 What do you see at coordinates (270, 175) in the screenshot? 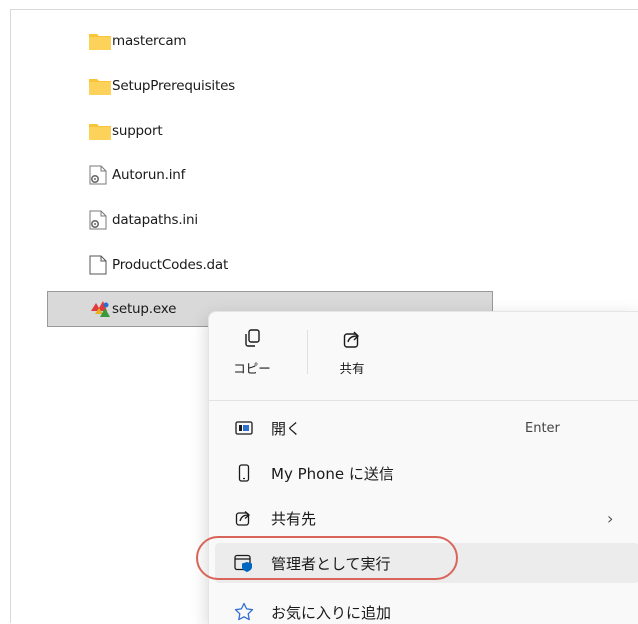
I see `file-item-autorun-inf: Autorun.inf` at bounding box center [270, 175].